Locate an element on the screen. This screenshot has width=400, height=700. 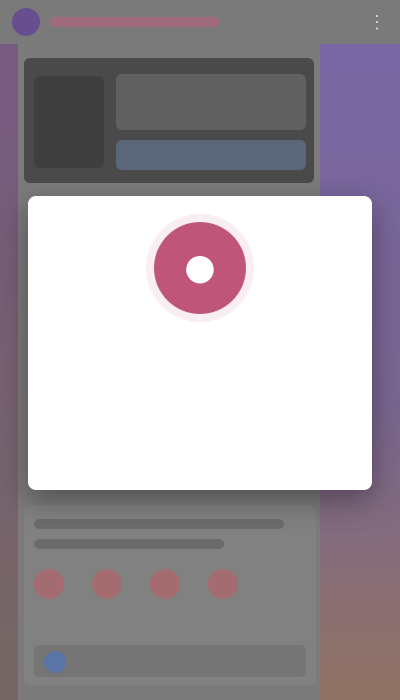
circle-alert-icon: ● is located at coordinates (200, 268).